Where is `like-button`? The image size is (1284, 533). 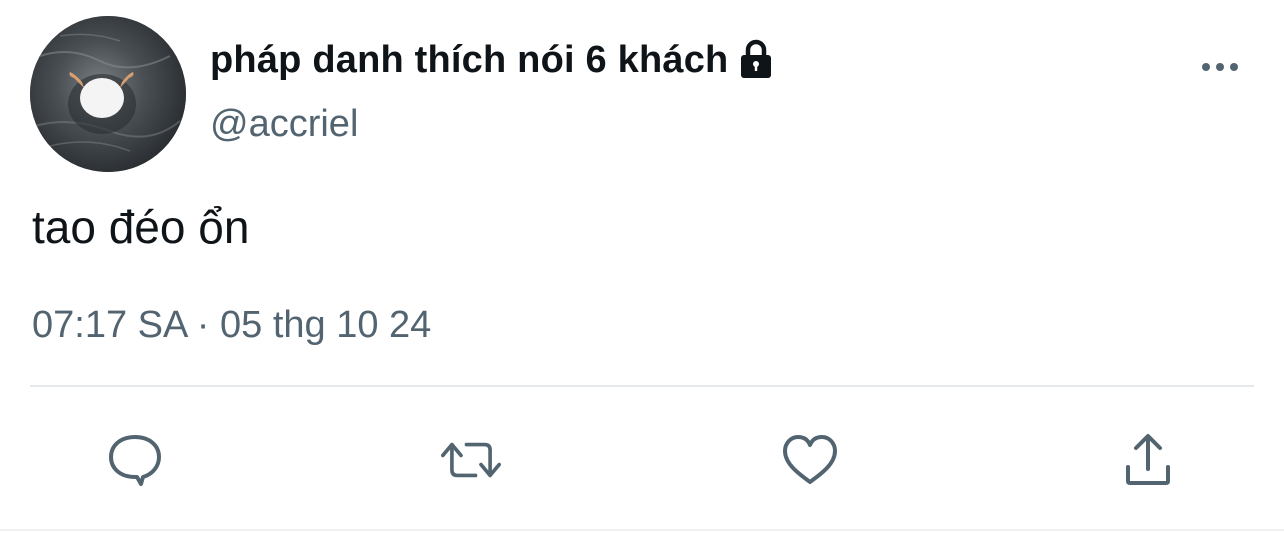 like-button is located at coordinates (810, 460).